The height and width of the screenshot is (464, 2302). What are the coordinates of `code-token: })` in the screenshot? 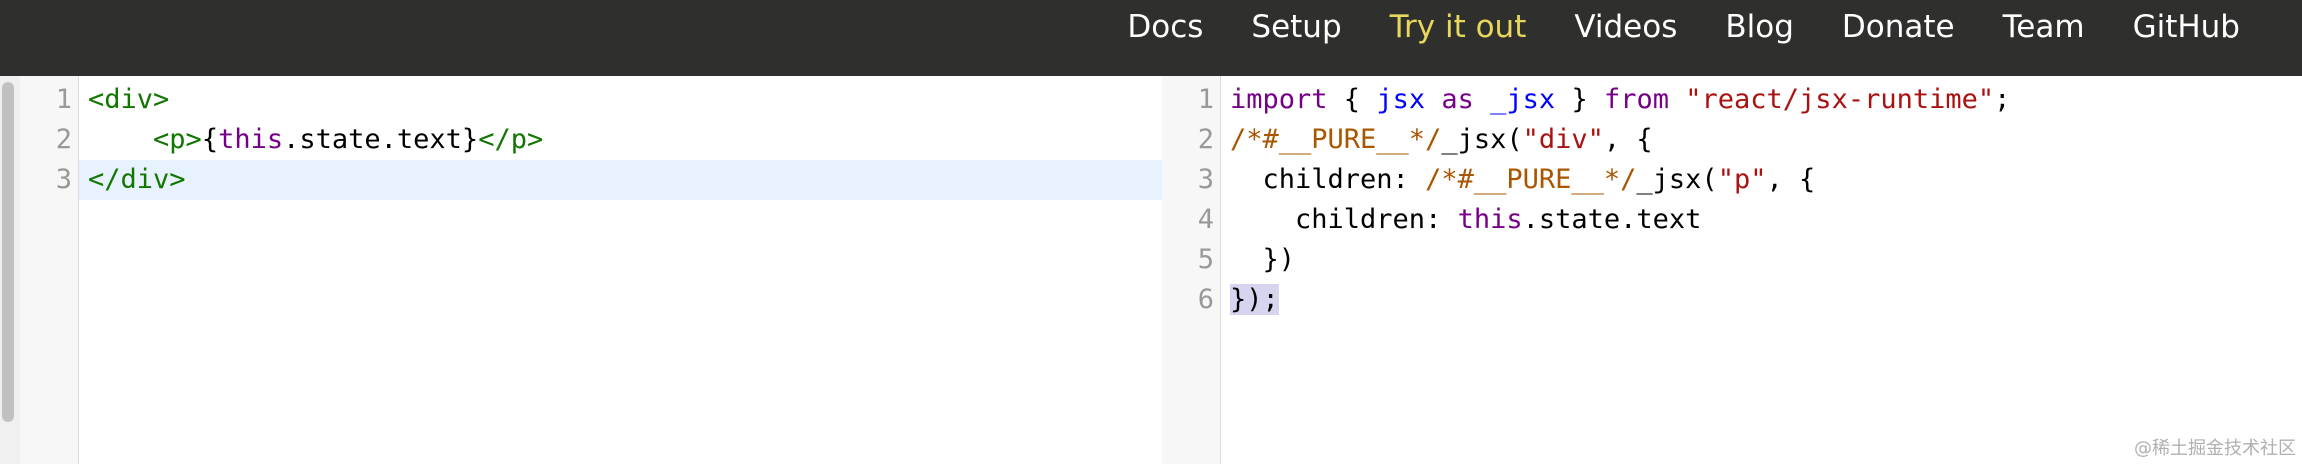 It's located at (1263, 259).